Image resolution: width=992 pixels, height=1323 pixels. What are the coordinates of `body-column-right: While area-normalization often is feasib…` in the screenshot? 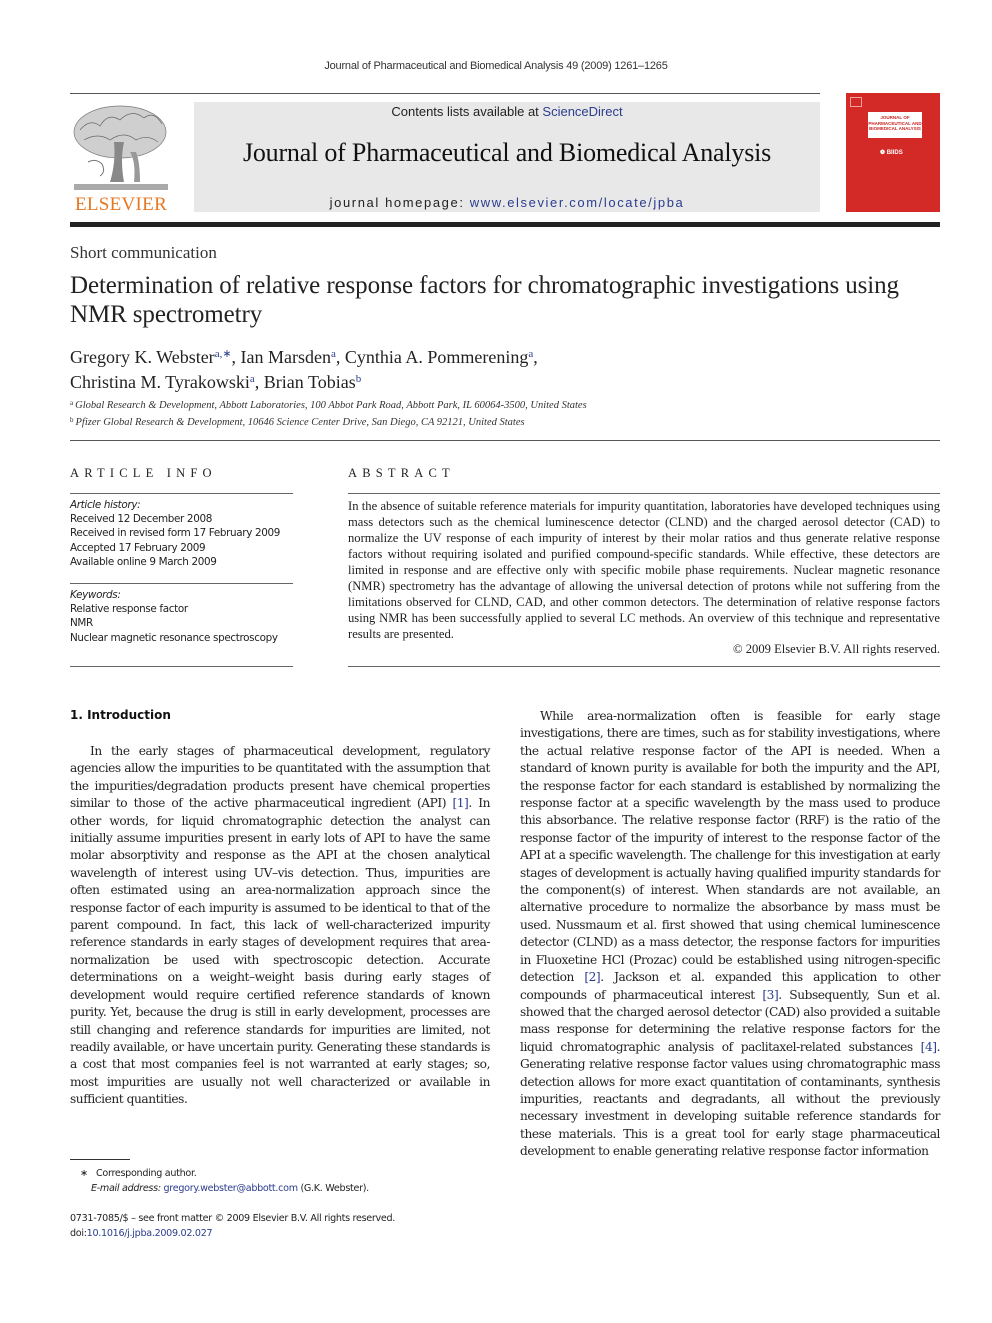 It's located at (730, 934).